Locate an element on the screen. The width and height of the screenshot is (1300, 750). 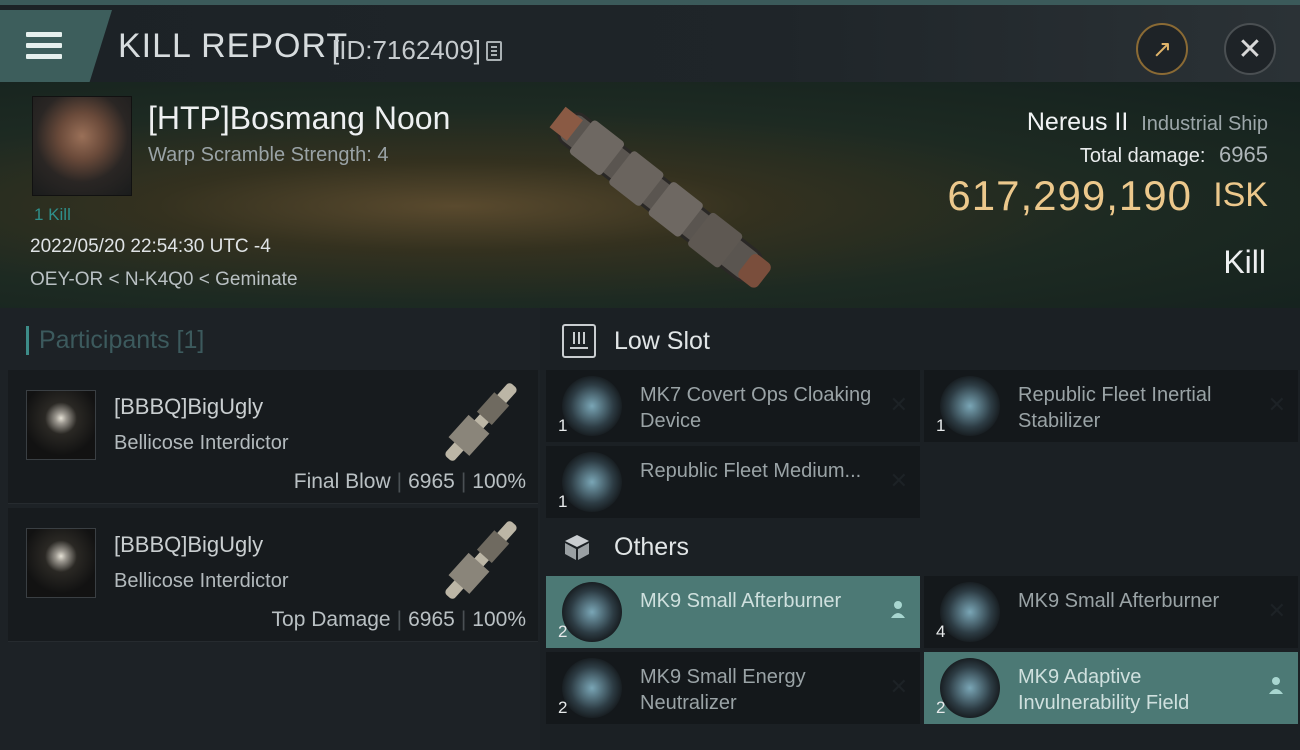
page-title: KILL REPORT is located at coordinates (233, 46).